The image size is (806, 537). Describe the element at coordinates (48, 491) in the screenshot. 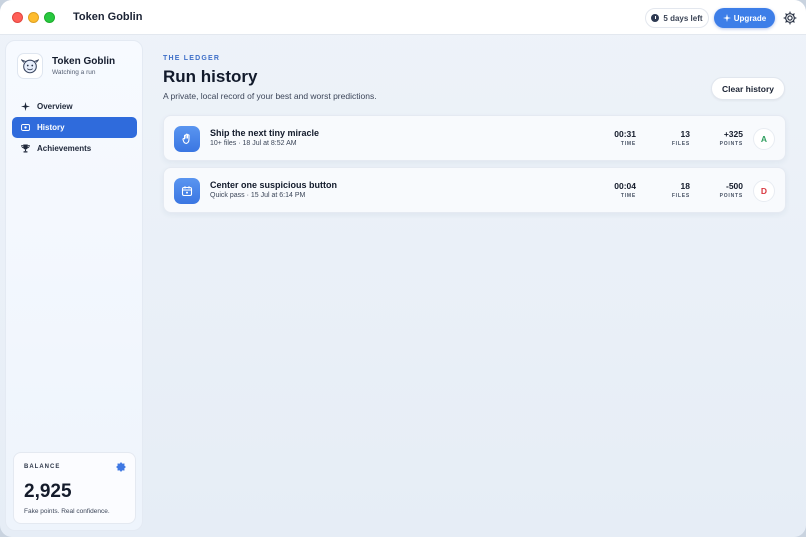

I see `balance-value: 2,925` at that location.